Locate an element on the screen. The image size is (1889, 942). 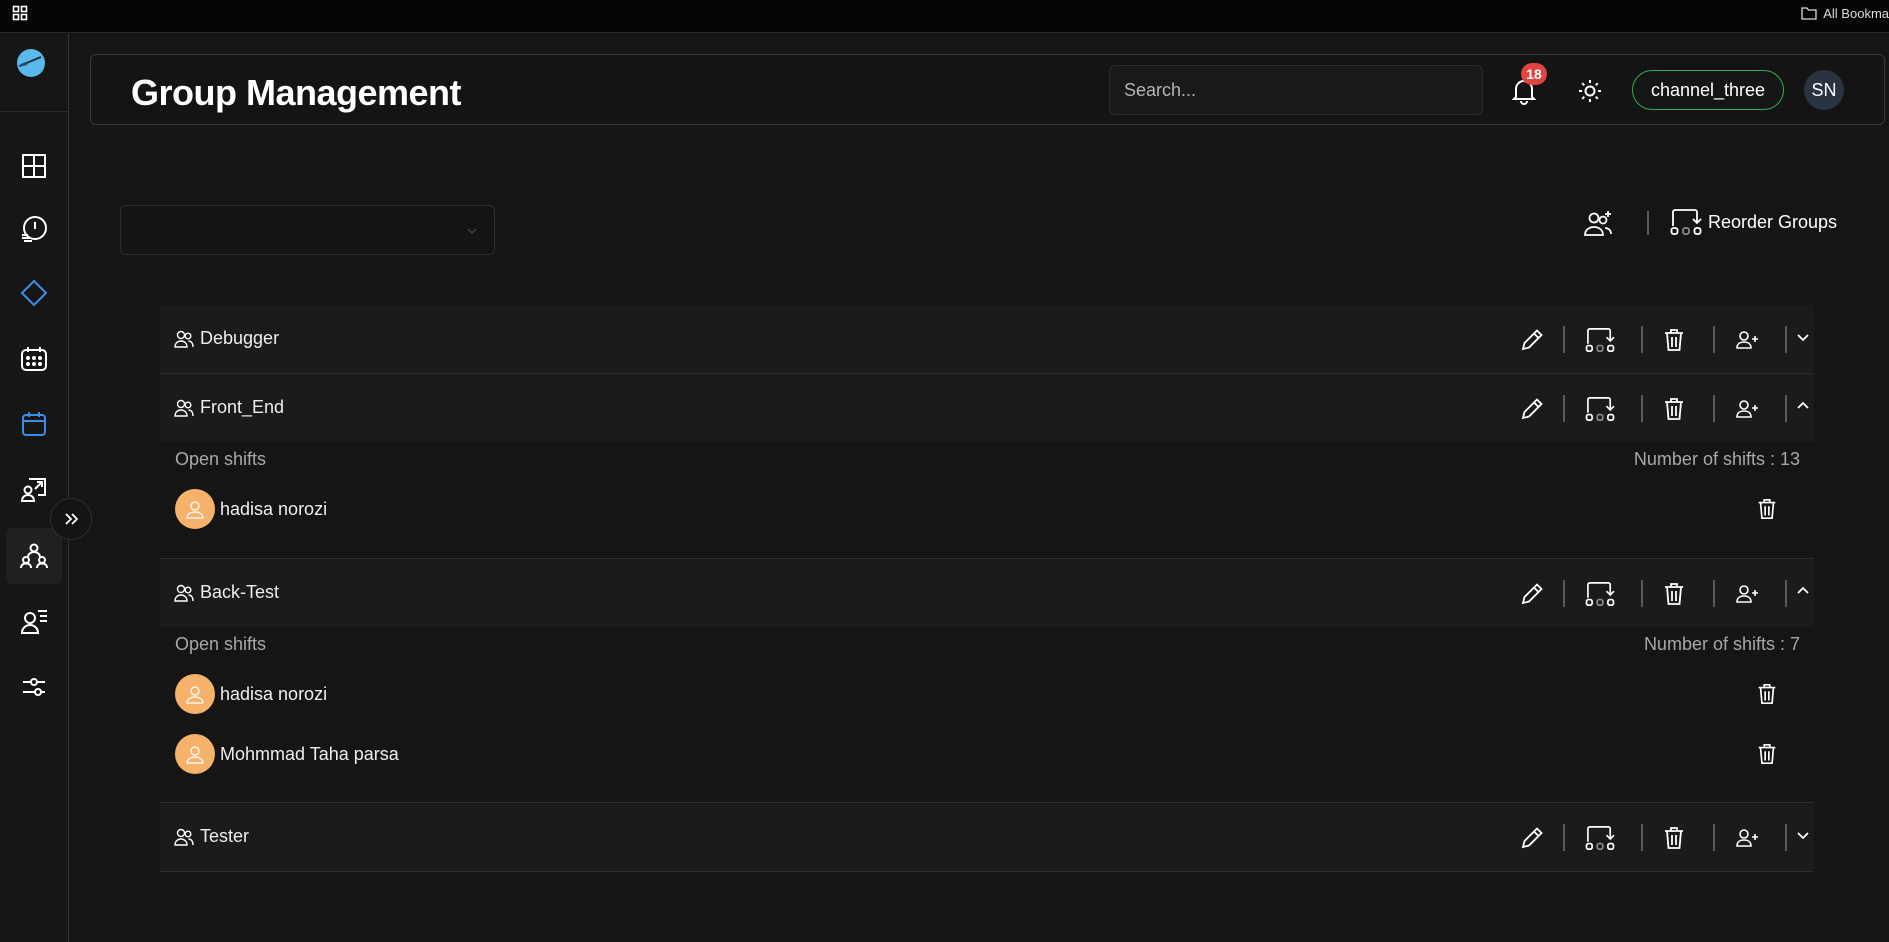
add-user-icon is located at coordinates (1747, 594).